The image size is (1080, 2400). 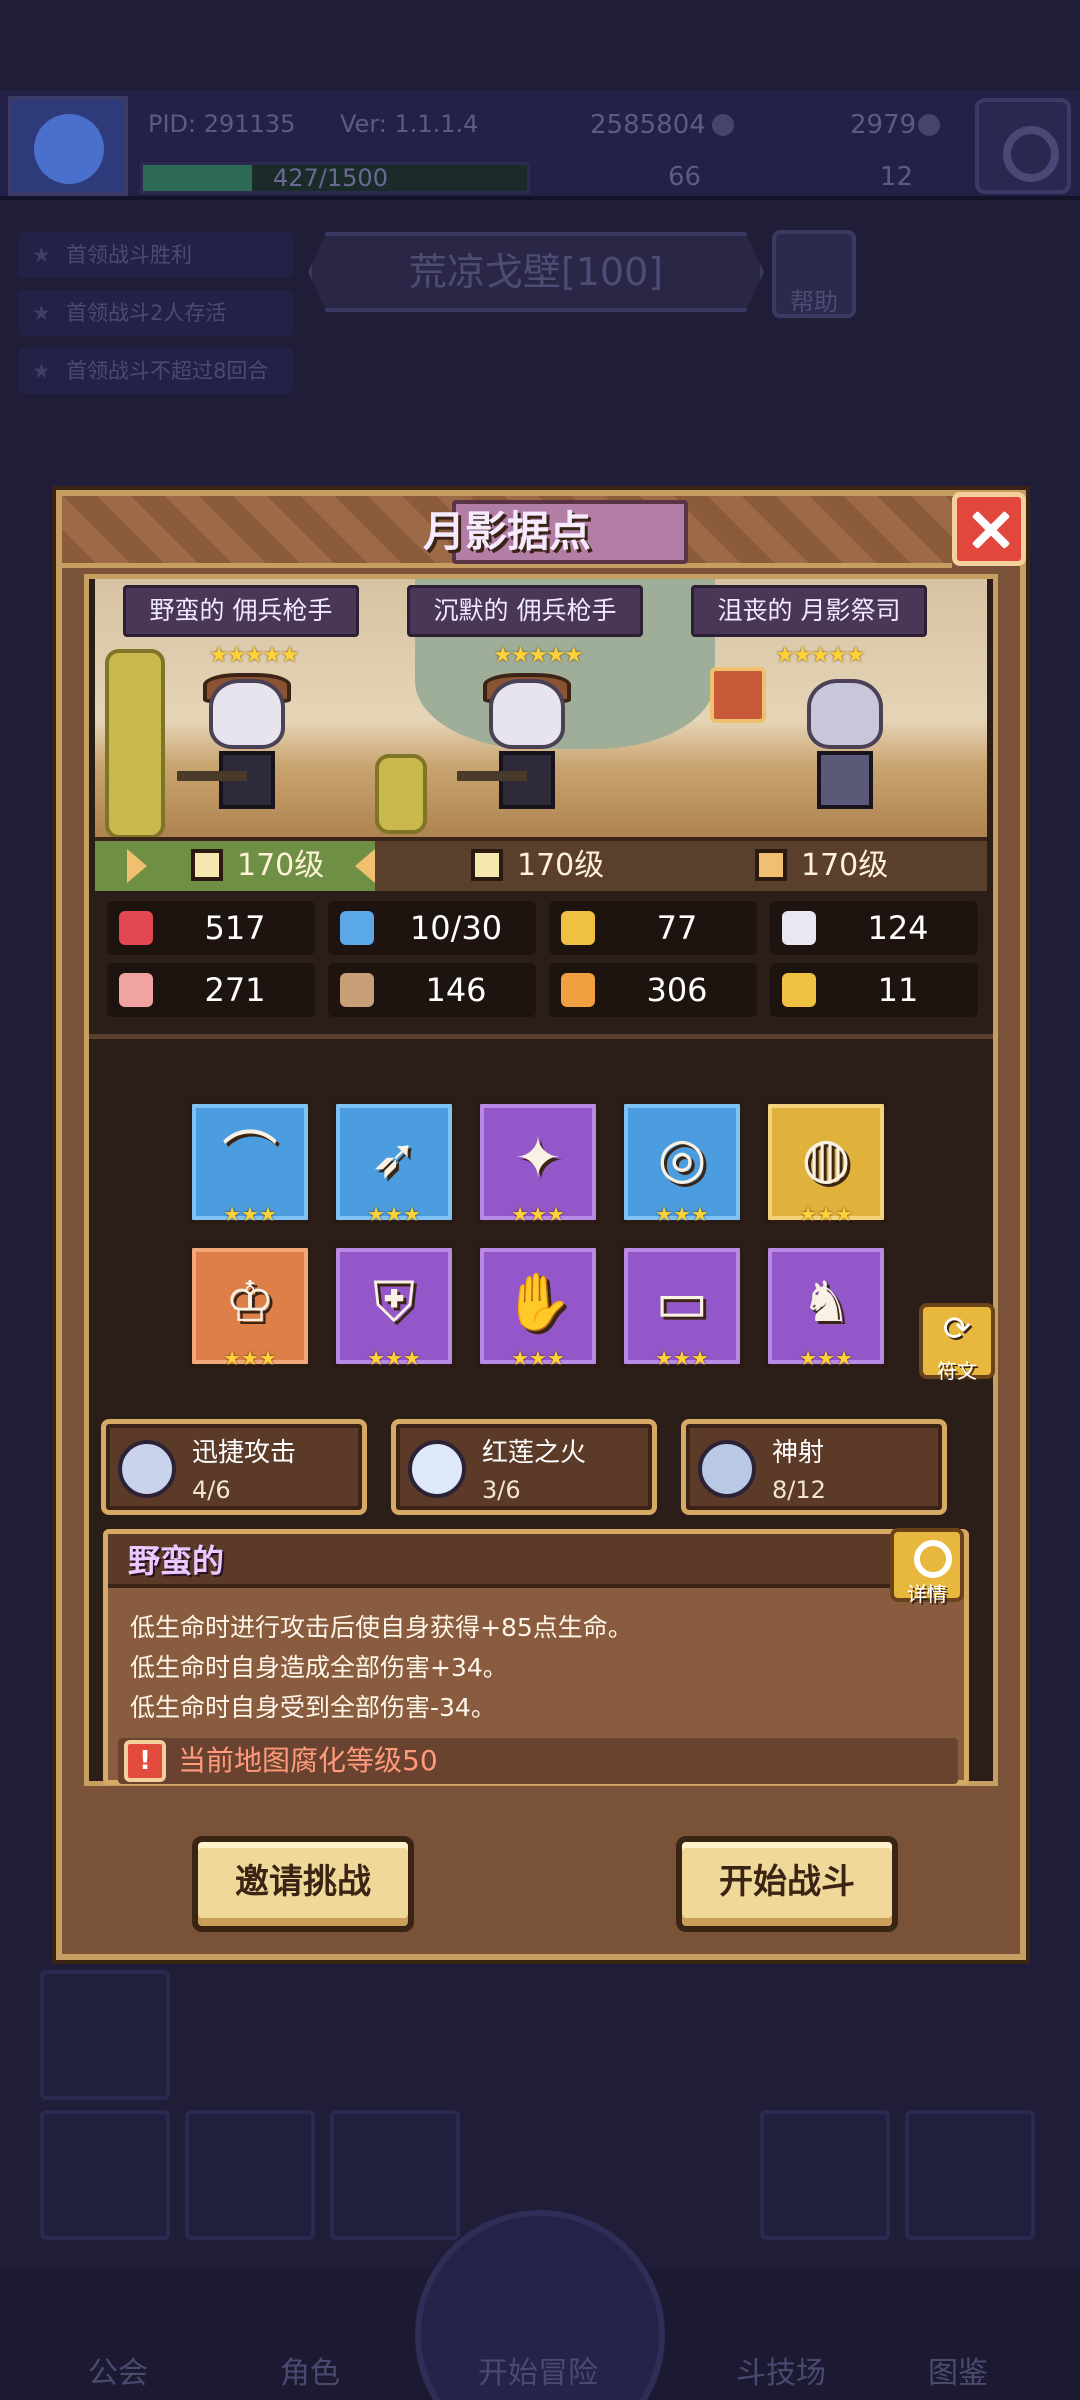 What do you see at coordinates (136, 990) in the screenshot?
I see `fist-icon` at bounding box center [136, 990].